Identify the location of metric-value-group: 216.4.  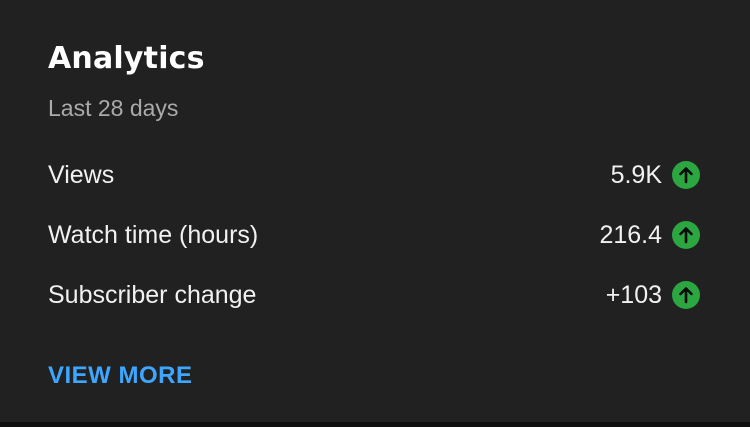
(649, 235).